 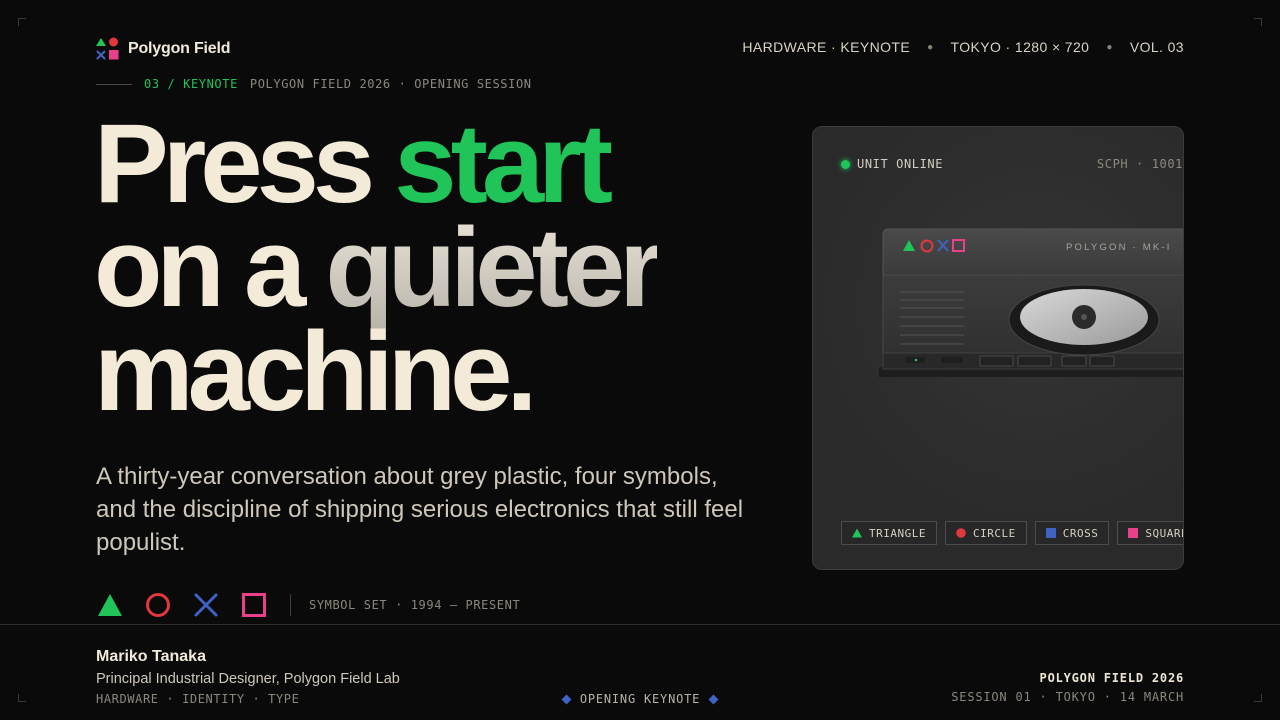 What do you see at coordinates (640, 699) in the screenshot?
I see `footer-center-label: OPENING KEYNOTE` at bounding box center [640, 699].